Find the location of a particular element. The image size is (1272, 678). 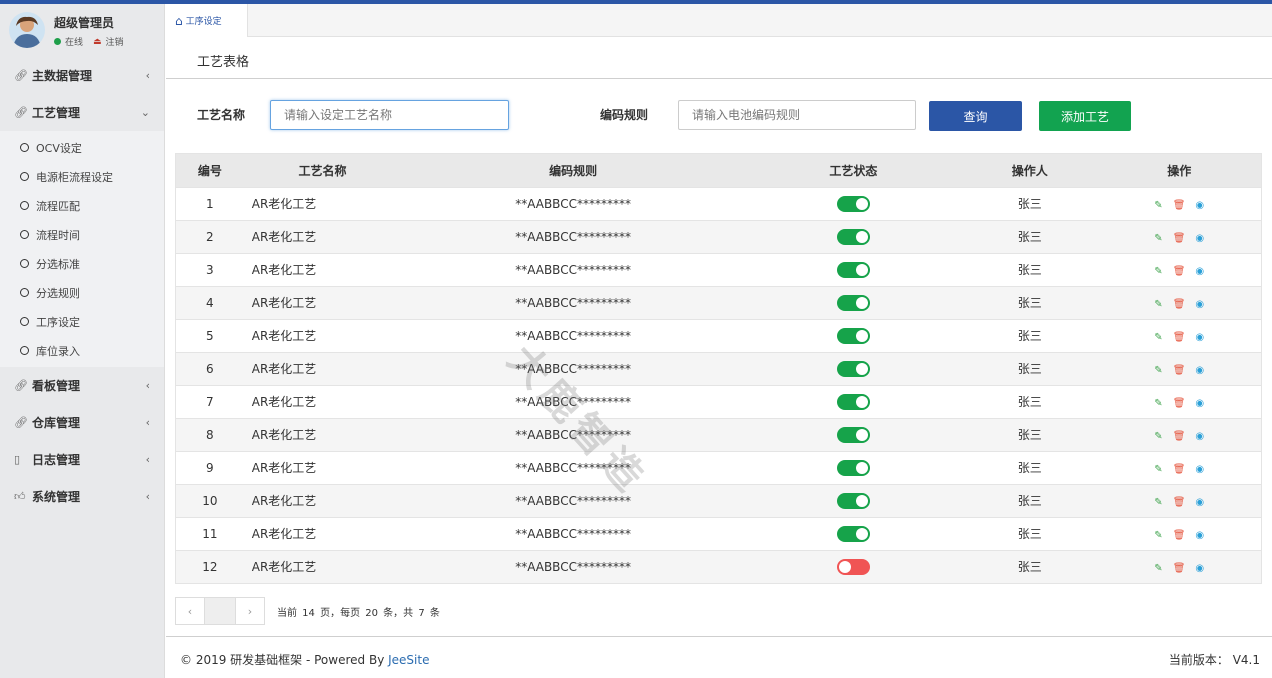

process-name-input is located at coordinates (389, 115).